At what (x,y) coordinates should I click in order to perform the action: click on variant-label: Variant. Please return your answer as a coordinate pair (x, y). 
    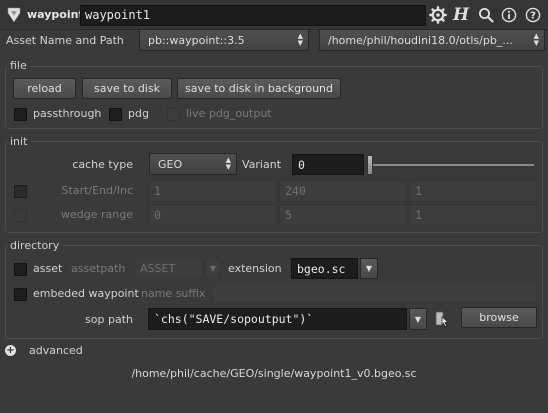
    Looking at the image, I should click on (262, 164).